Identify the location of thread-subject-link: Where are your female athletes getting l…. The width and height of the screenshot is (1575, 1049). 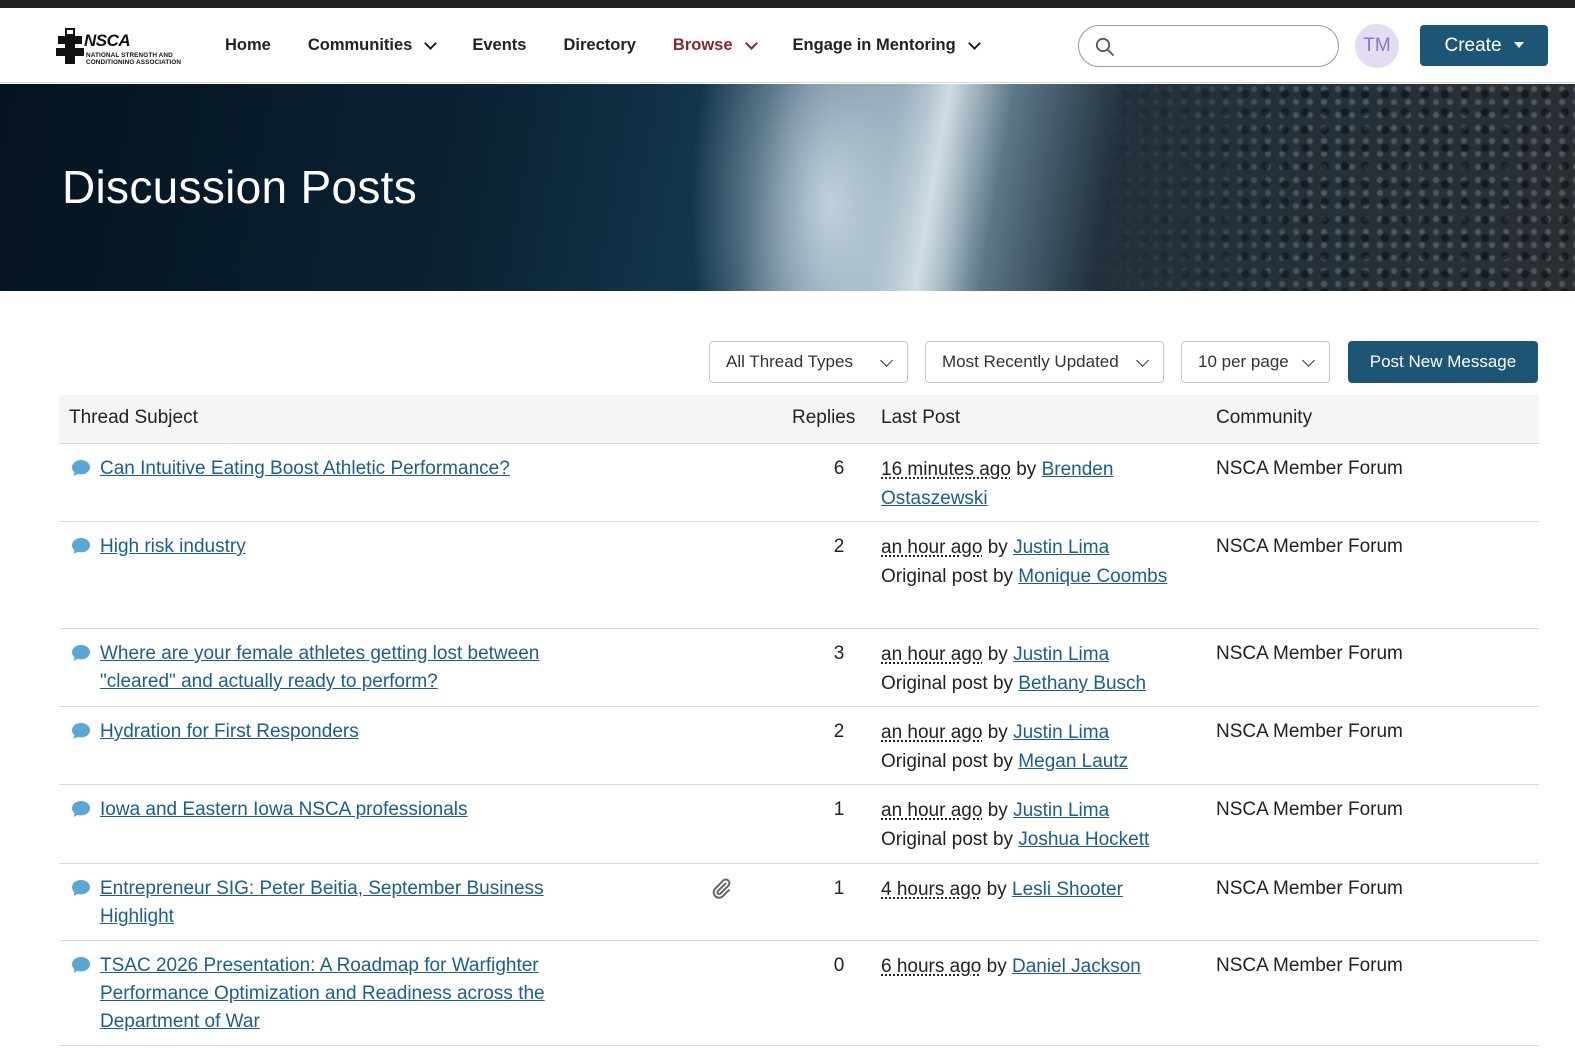
(360, 668).